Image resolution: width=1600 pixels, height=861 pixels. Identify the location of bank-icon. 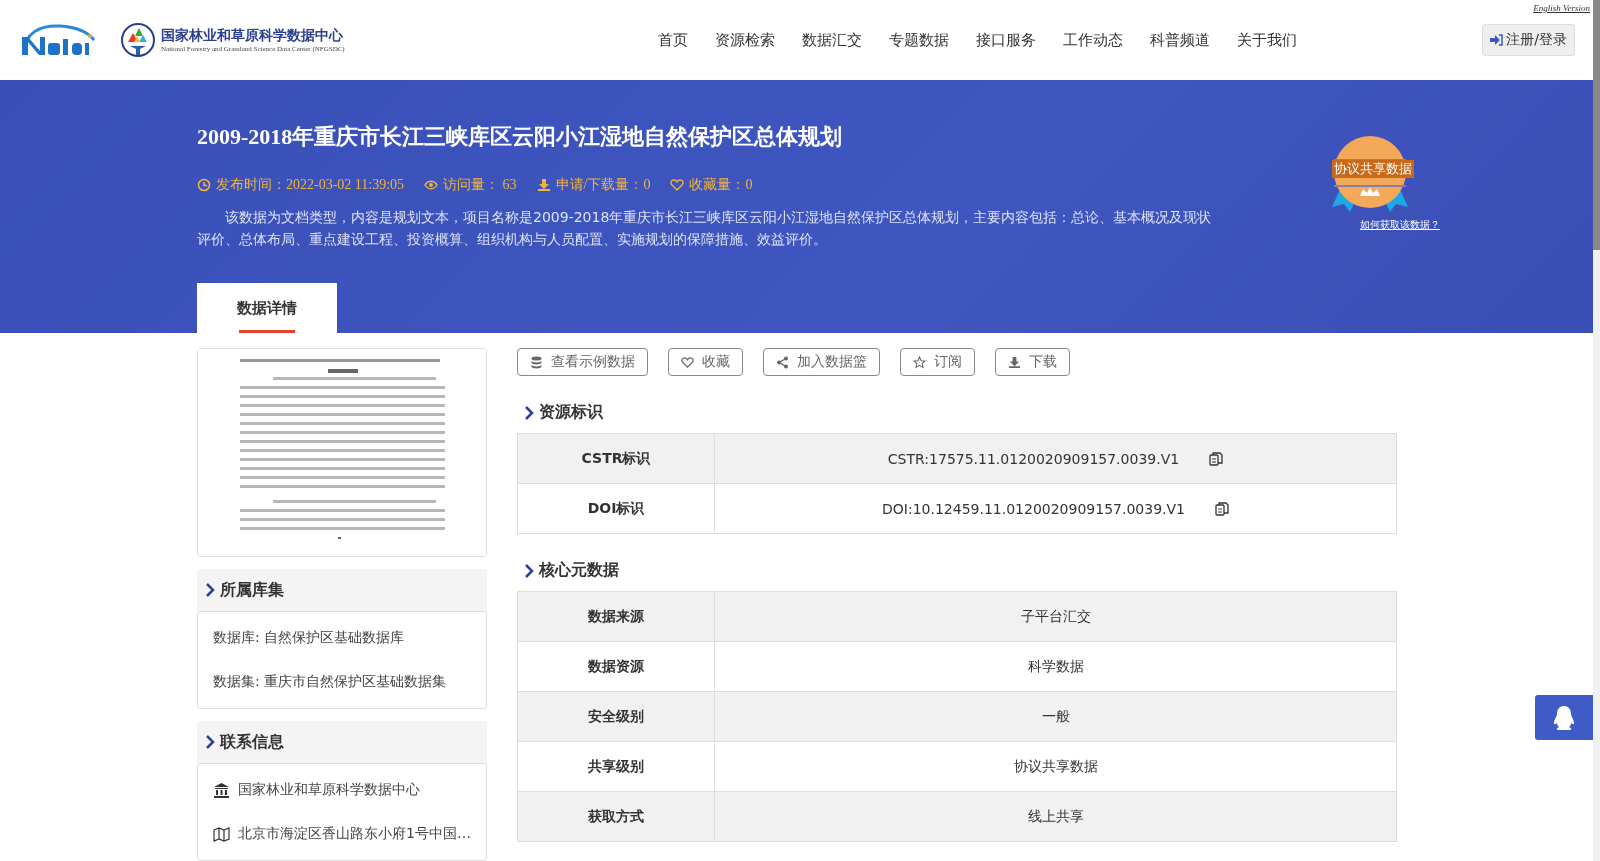
(221, 790).